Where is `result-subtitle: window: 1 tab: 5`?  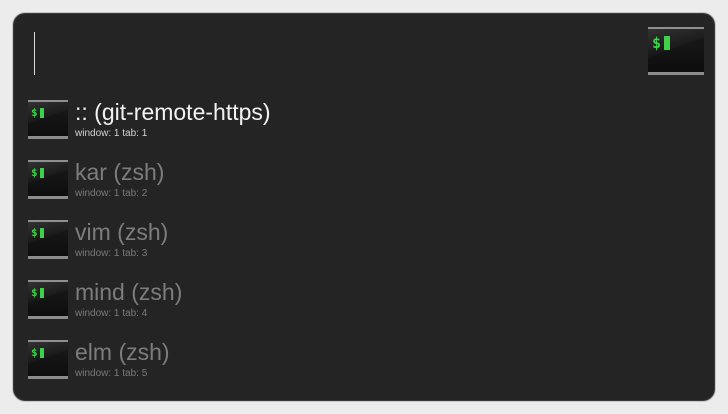
result-subtitle: window: 1 tab: 5 is located at coordinates (111, 373).